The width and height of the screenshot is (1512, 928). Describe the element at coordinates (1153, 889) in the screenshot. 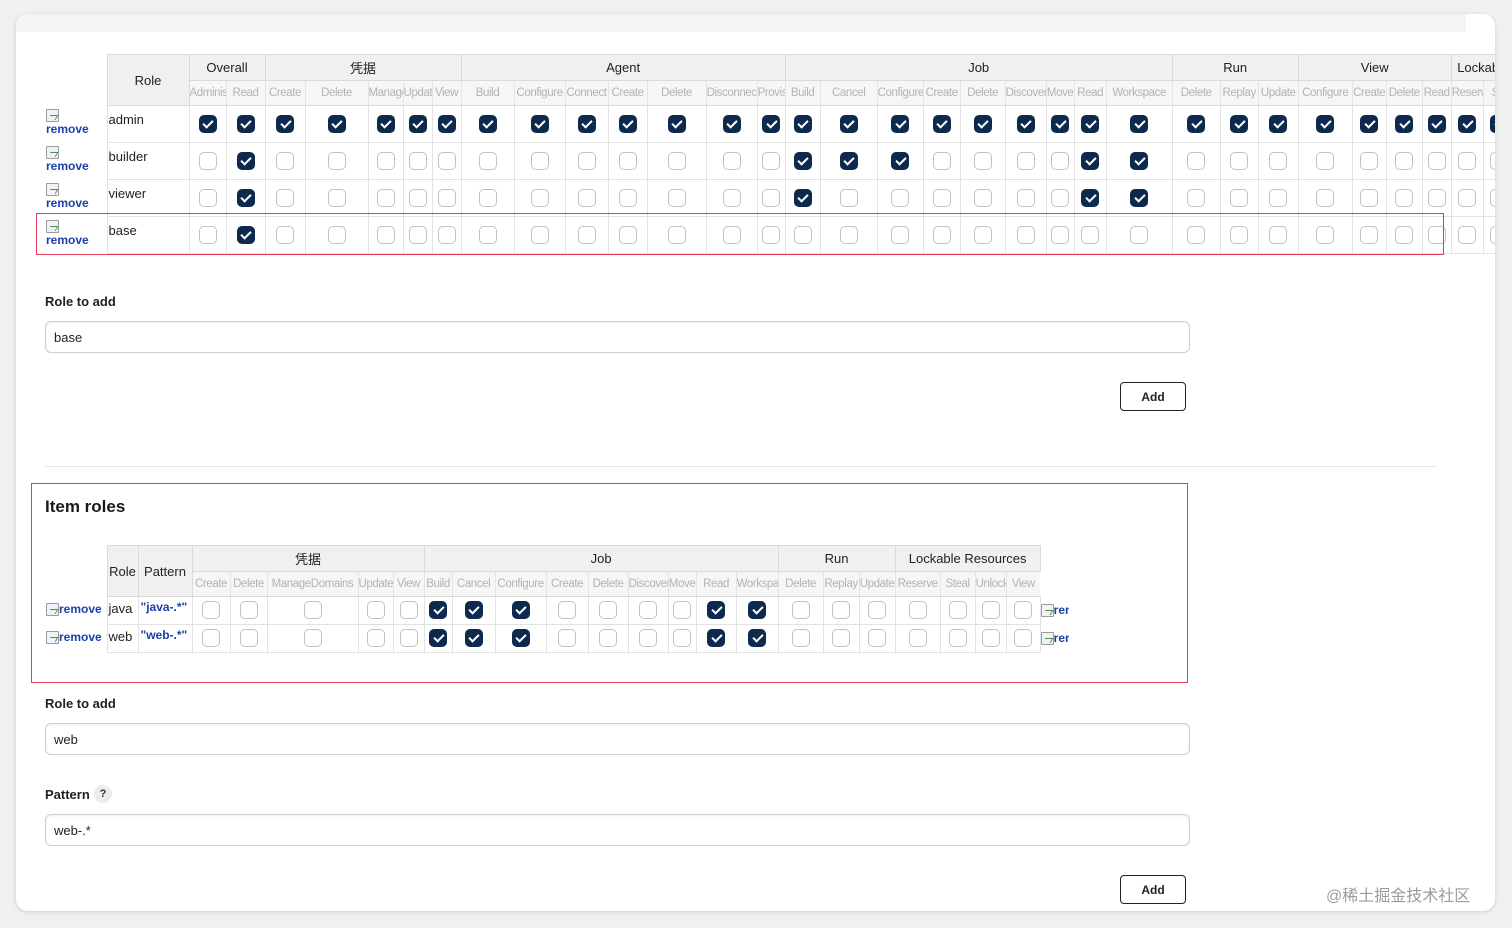

I see `item-add-button: Add` at that location.